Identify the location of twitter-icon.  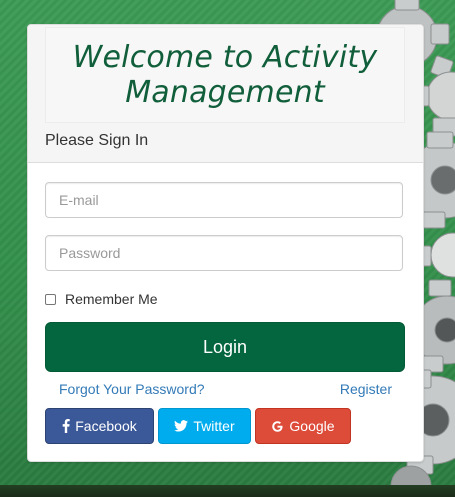
(181, 426).